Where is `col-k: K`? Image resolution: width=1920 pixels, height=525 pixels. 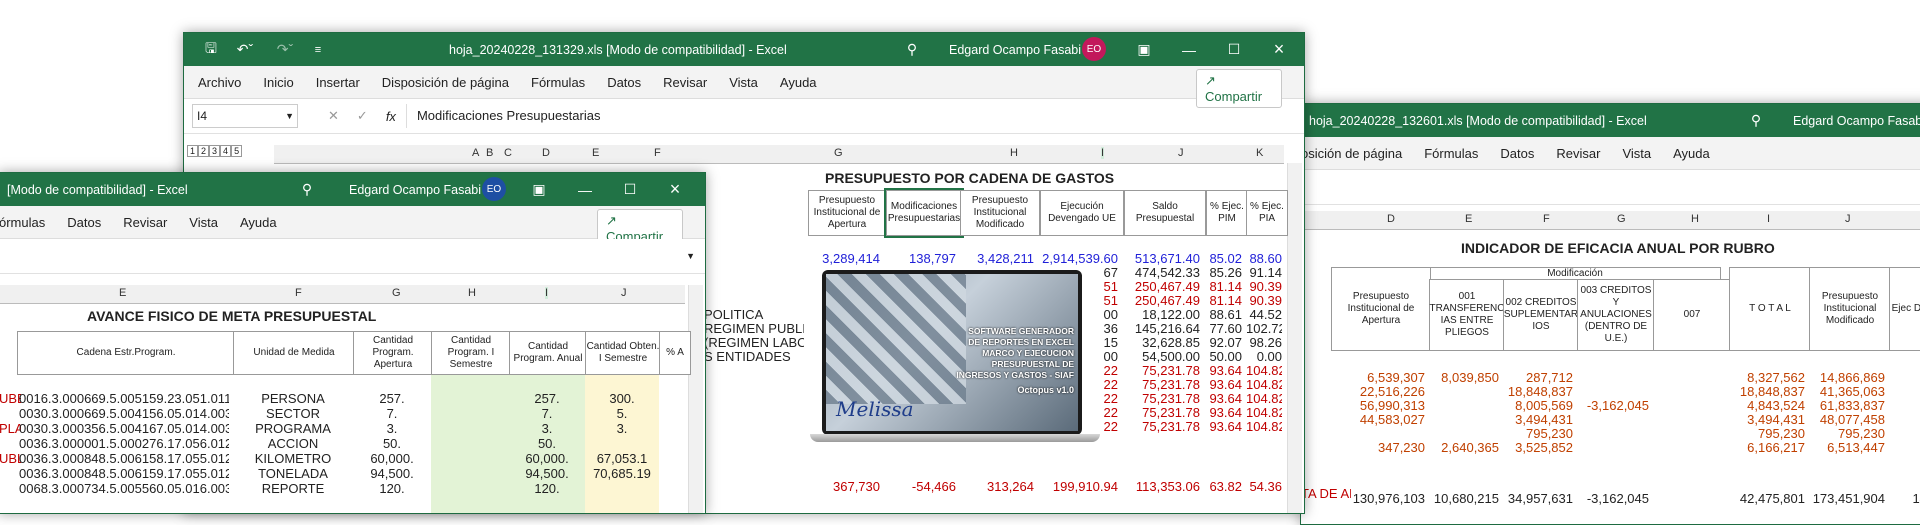
col-k: K is located at coordinates (1259, 153).